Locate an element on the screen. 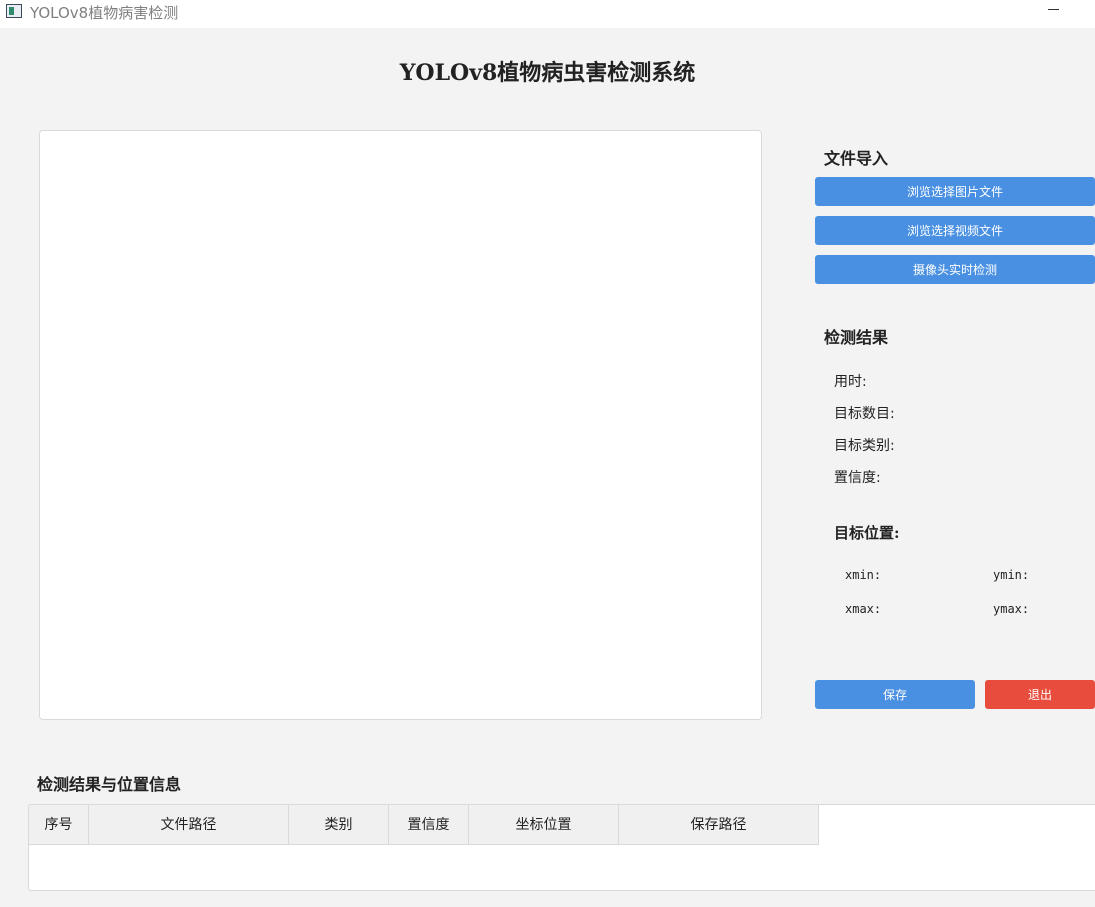 The image size is (1095, 907). confidence-label: 置信度: is located at coordinates (857, 478).